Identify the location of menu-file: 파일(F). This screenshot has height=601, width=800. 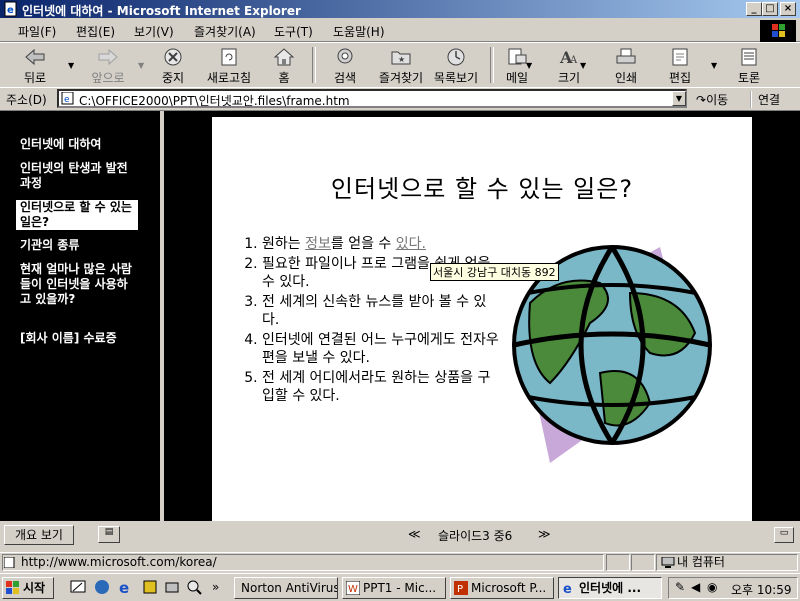
(37, 31).